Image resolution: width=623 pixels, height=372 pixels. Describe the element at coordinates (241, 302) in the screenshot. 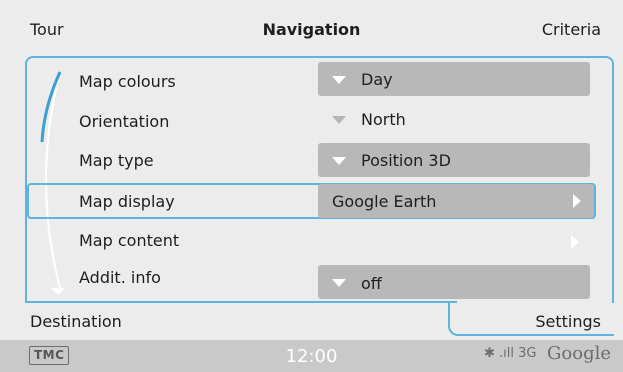

I see `panel-bottom-border` at that location.